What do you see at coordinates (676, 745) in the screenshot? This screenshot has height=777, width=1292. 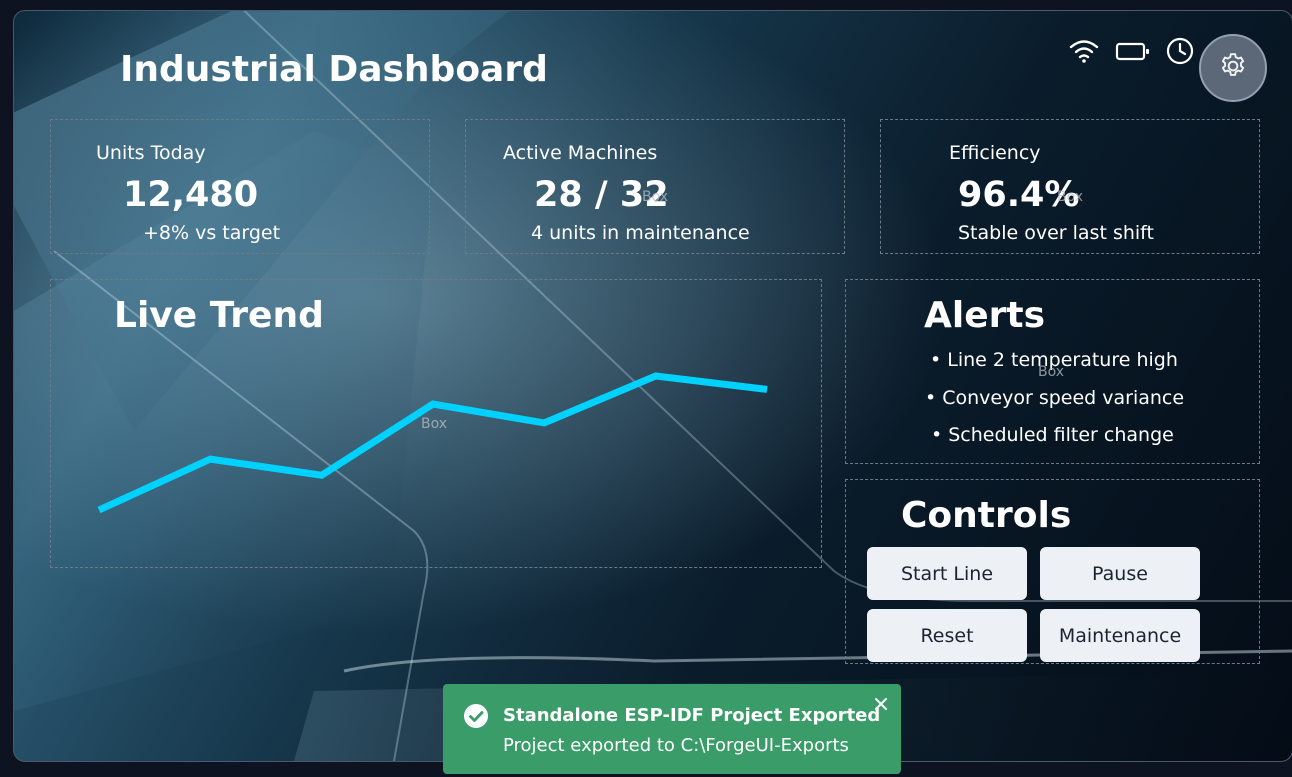 I see `toast-message: Project exported to C:\ForgeUI-Exports` at bounding box center [676, 745].